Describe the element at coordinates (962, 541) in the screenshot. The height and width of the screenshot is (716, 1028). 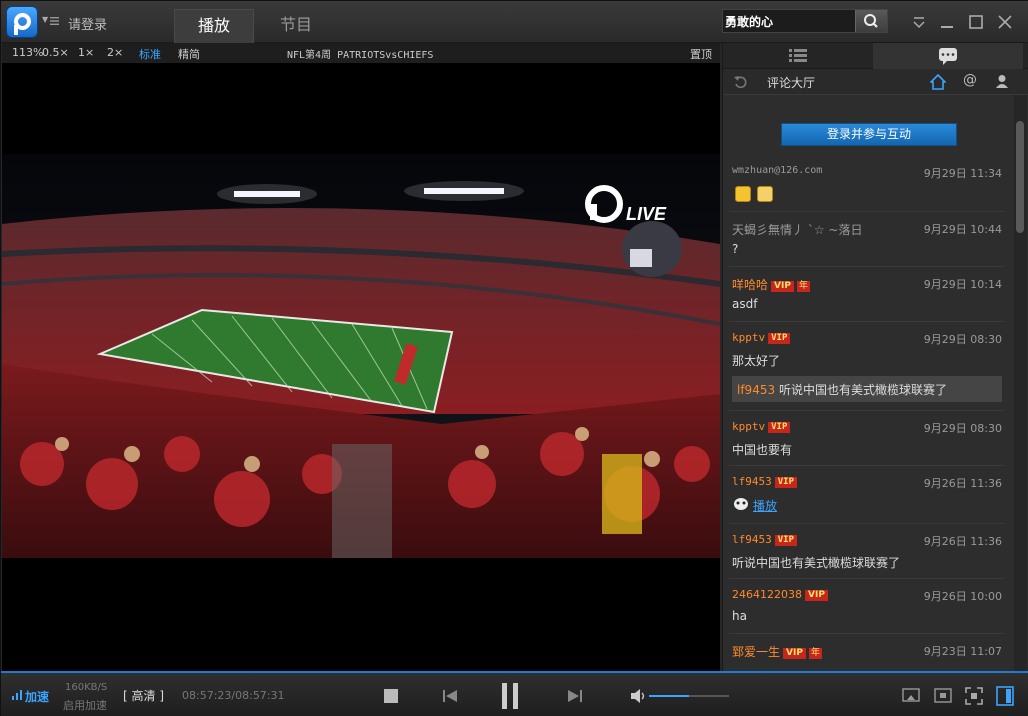
I see `comment-time: 9月26日 11:36` at that location.